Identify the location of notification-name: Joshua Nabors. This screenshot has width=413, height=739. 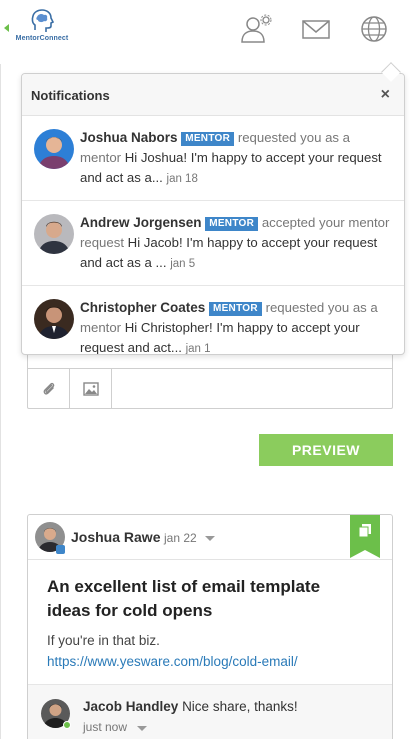
(129, 137).